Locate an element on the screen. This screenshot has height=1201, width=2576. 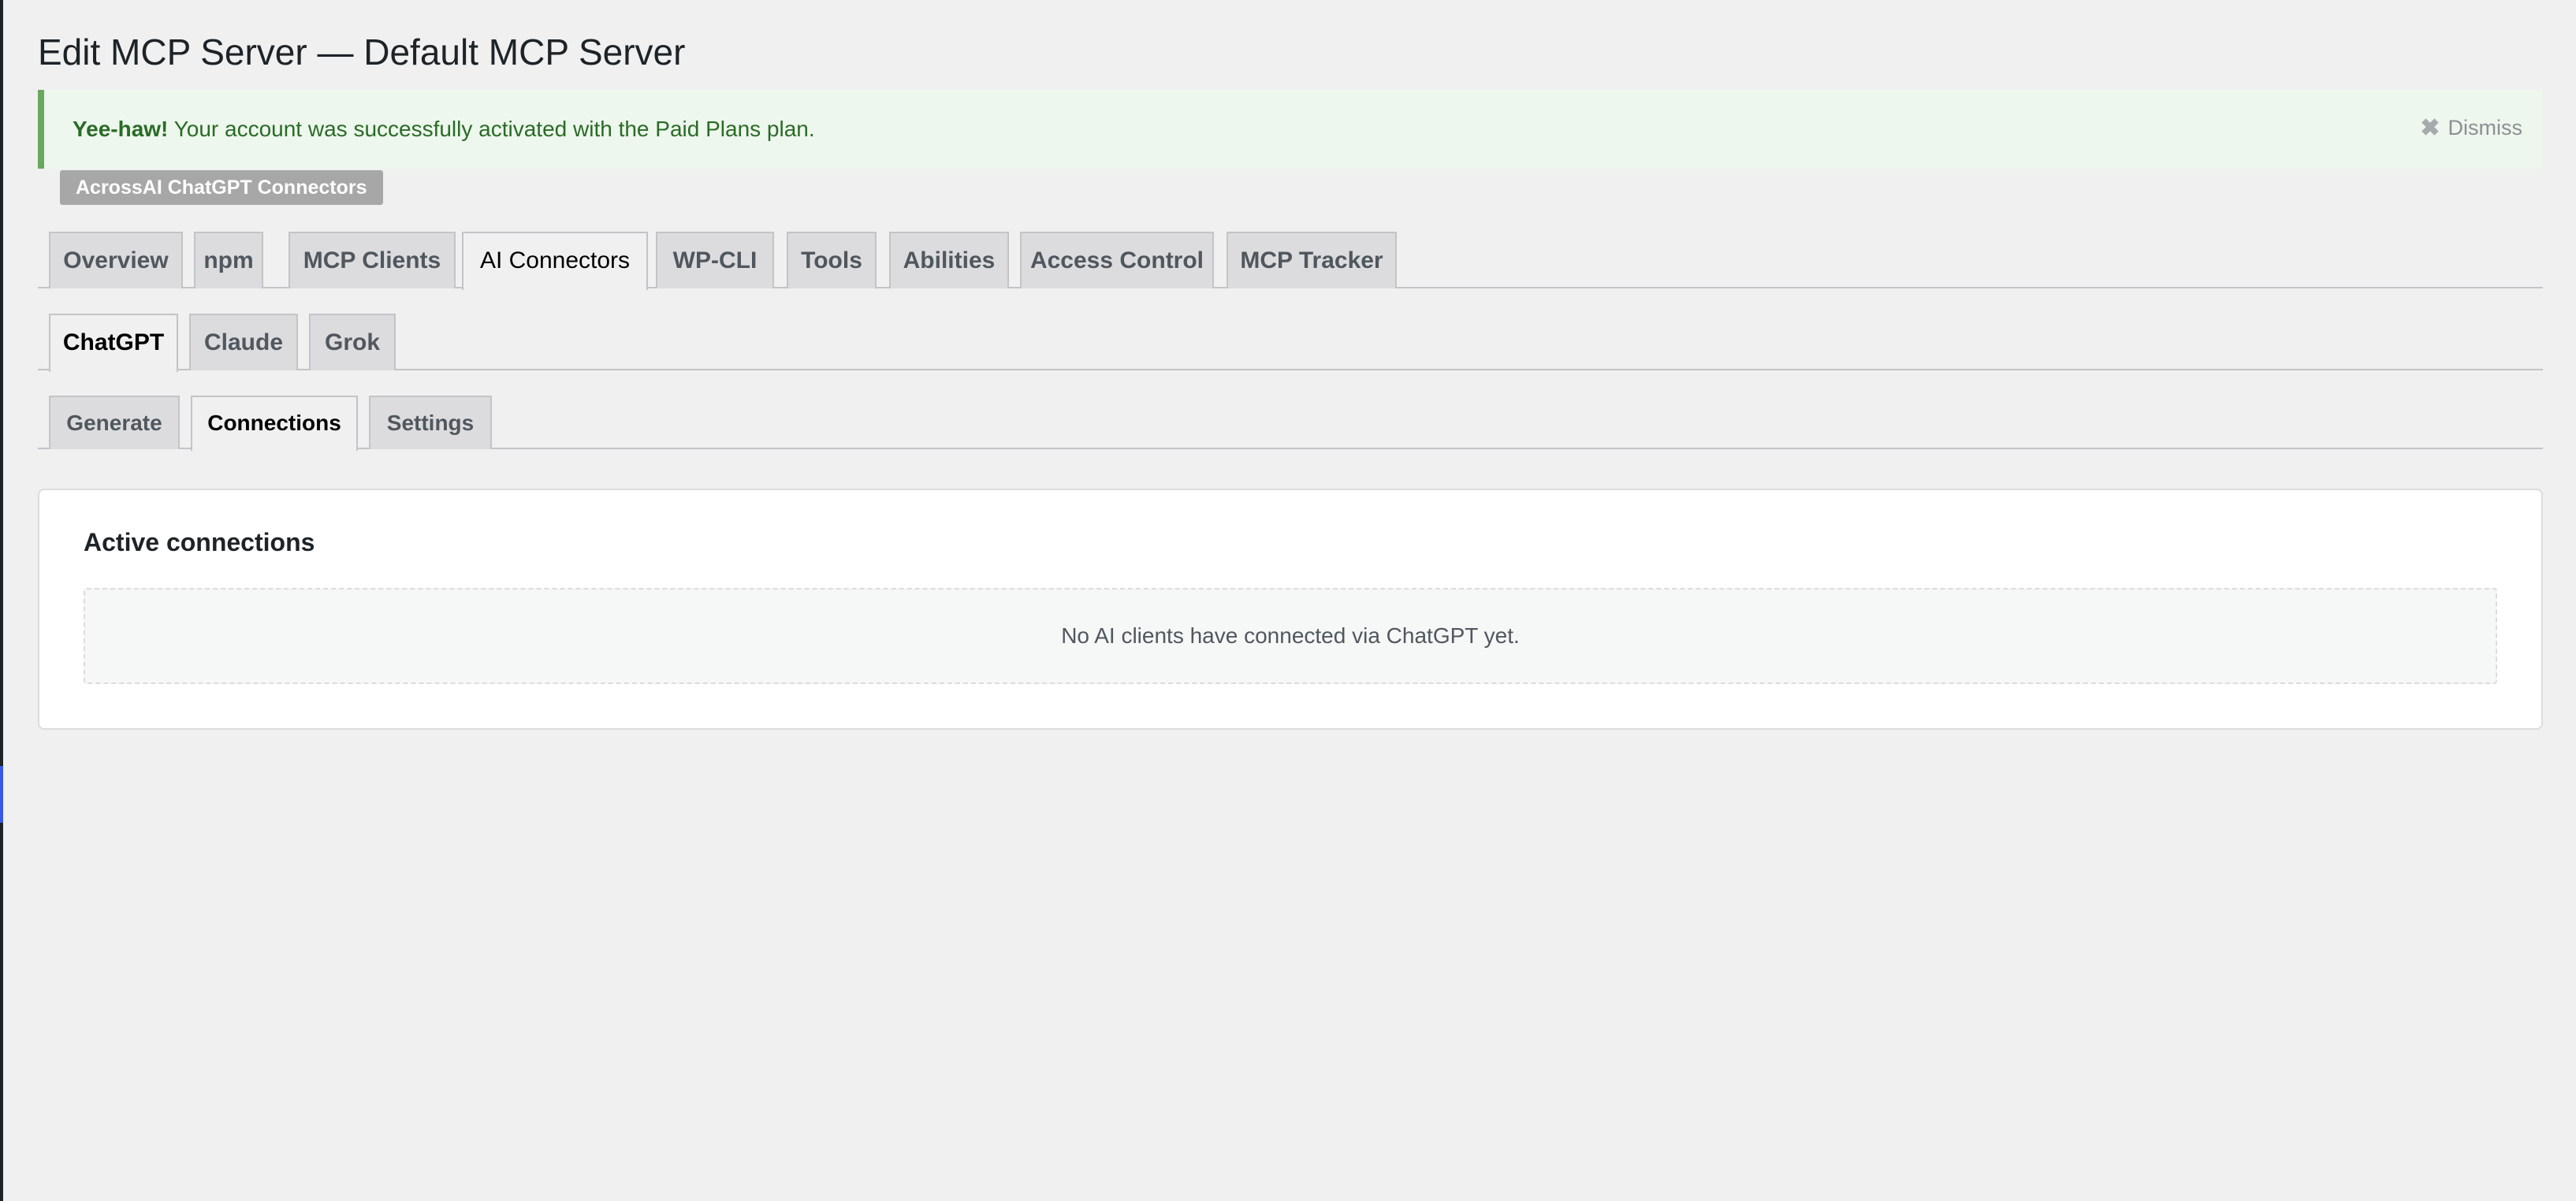
tab-overview: Overview is located at coordinates (116, 260).